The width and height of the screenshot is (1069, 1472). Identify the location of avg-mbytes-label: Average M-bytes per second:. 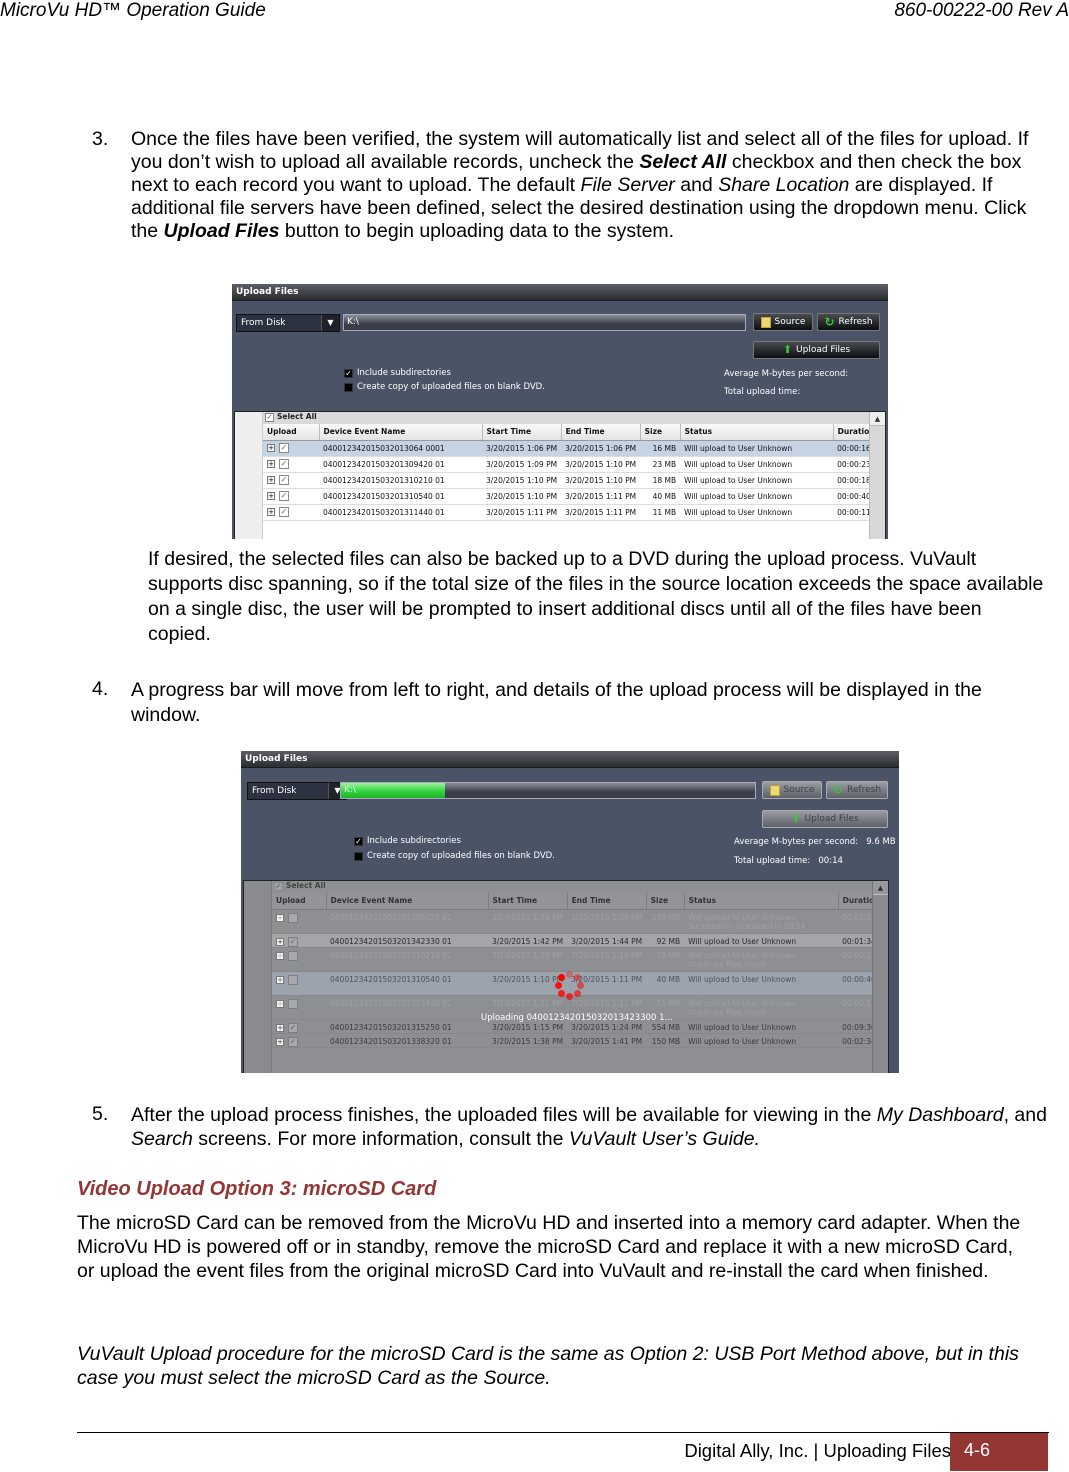
(786, 374).